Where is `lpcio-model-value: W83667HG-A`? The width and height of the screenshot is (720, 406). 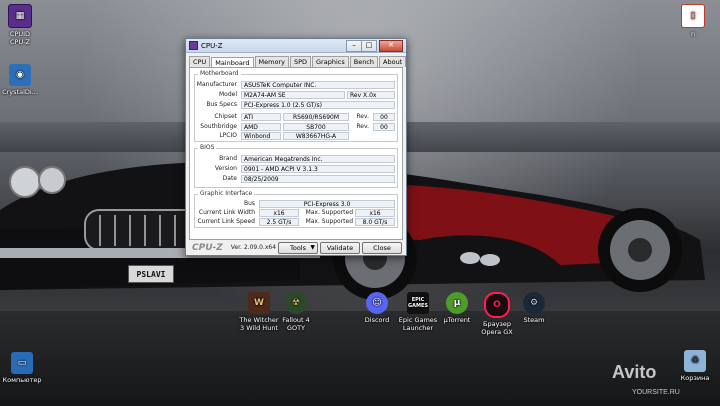
lpcio-model-value: W83667HG-A is located at coordinates (316, 136).